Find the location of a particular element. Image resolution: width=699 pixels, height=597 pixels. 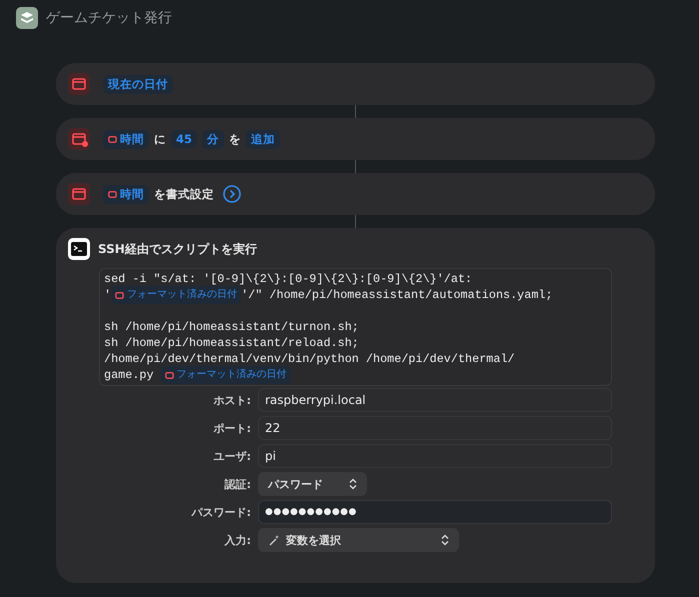

field-label: パスワード: is located at coordinates (220, 512).